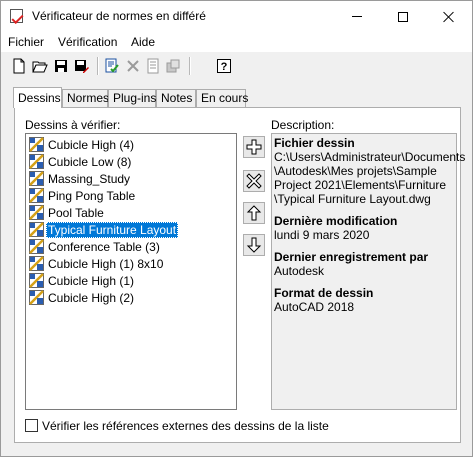  I want to click on drawing-list-item: Massing_Study, so click(79, 178).